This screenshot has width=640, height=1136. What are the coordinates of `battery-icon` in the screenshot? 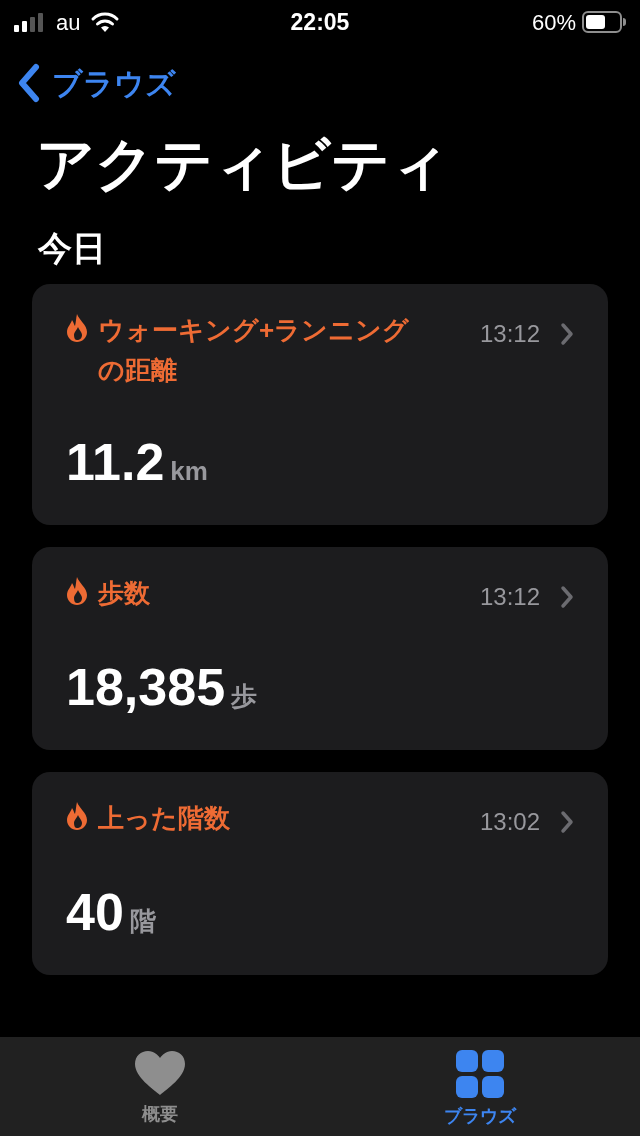 It's located at (604, 22).